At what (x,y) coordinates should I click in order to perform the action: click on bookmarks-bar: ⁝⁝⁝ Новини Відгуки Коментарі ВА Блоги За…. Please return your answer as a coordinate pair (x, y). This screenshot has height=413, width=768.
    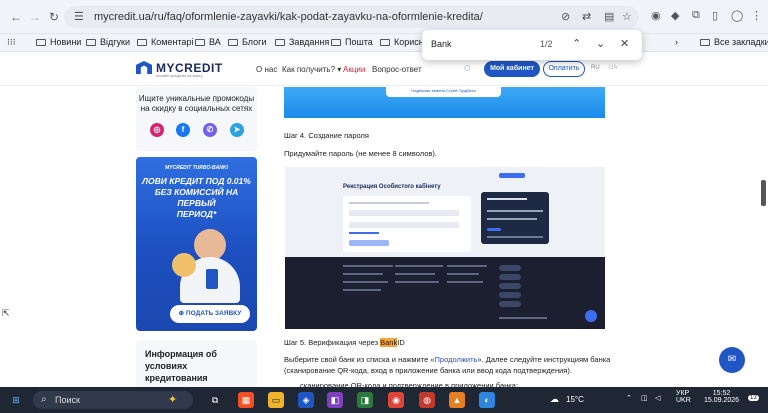
    Looking at the image, I should click on (384, 43).